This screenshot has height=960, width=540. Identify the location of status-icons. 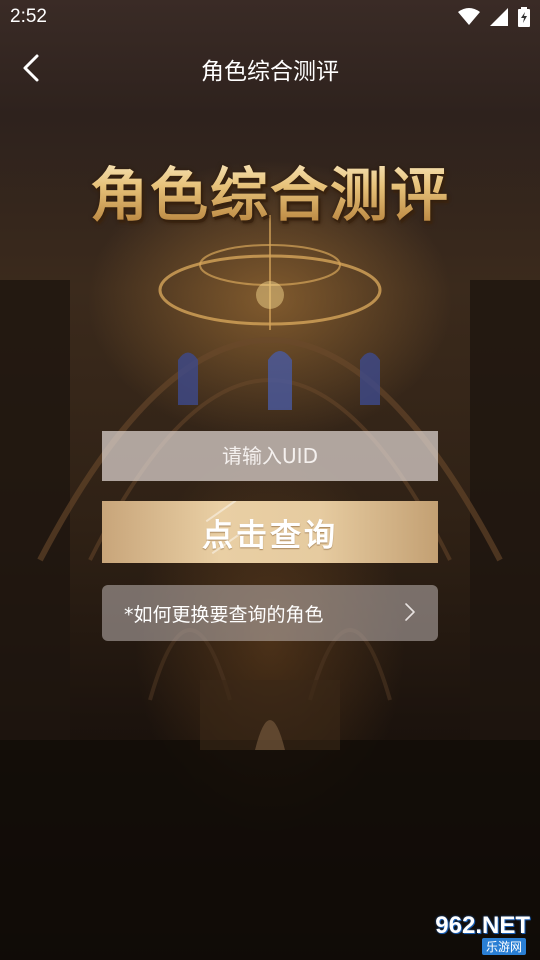
(494, 17).